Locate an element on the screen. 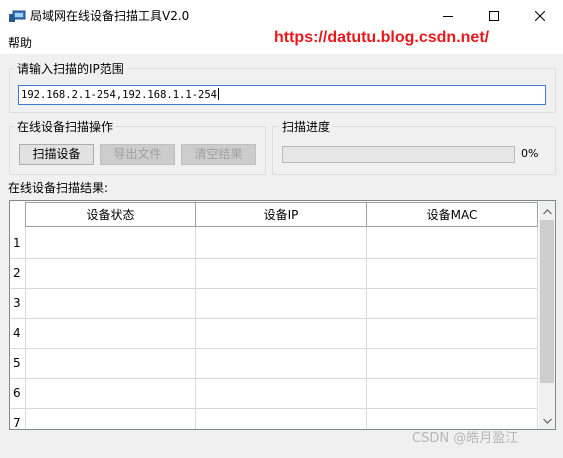 Image resolution: width=563 pixels, height=458 pixels. column-header-mac: 设备MAC is located at coordinates (452, 214).